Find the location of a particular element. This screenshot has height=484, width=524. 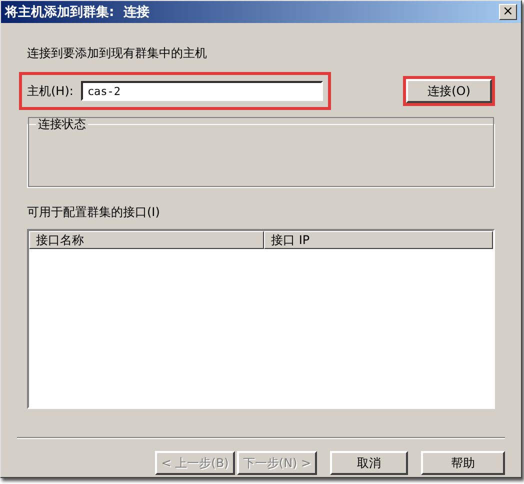

window-title: 将主机添加到群集: 连接 is located at coordinates (77, 12).